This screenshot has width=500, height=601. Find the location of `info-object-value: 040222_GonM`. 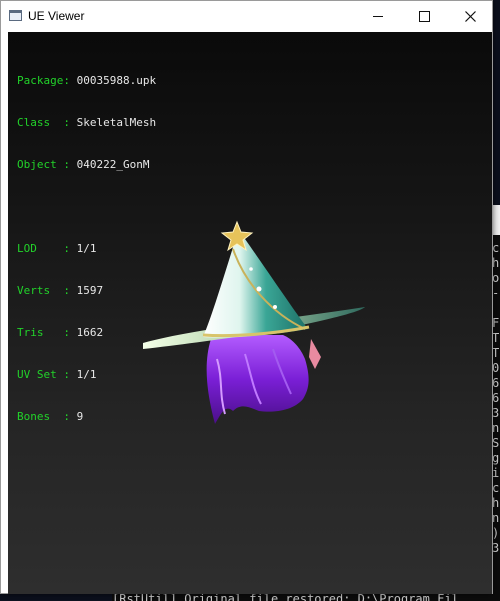

info-object-value: 040222_GonM is located at coordinates (113, 164).